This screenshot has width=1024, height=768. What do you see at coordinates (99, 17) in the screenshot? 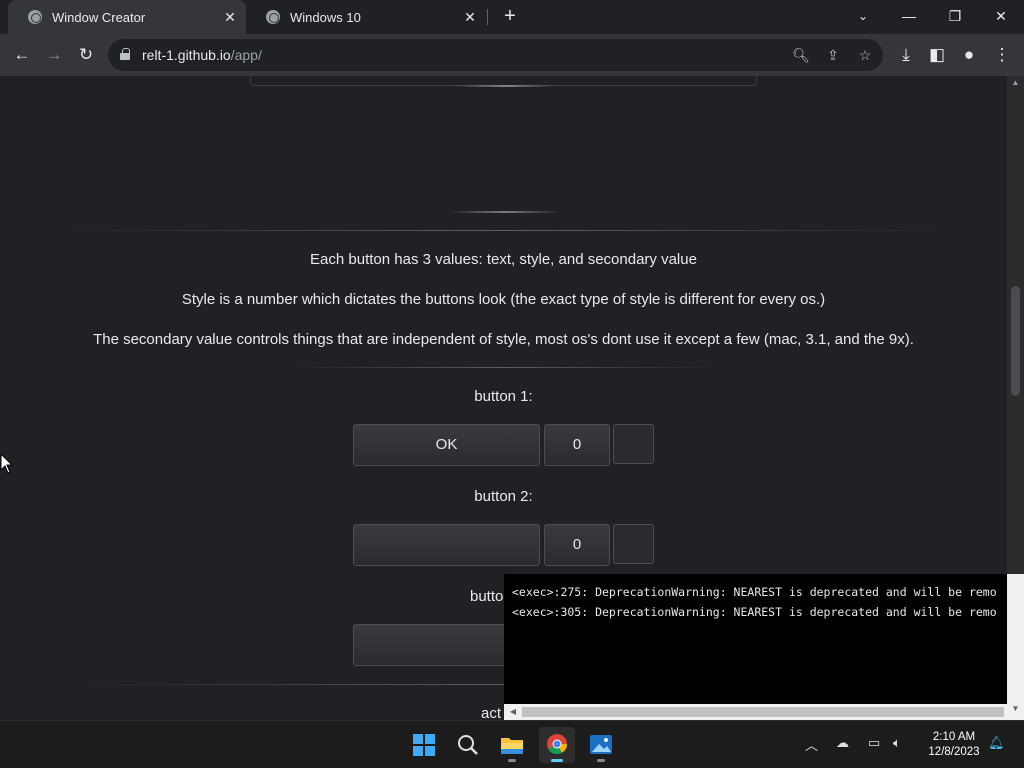
I see `tab-title: Window Creator` at bounding box center [99, 17].